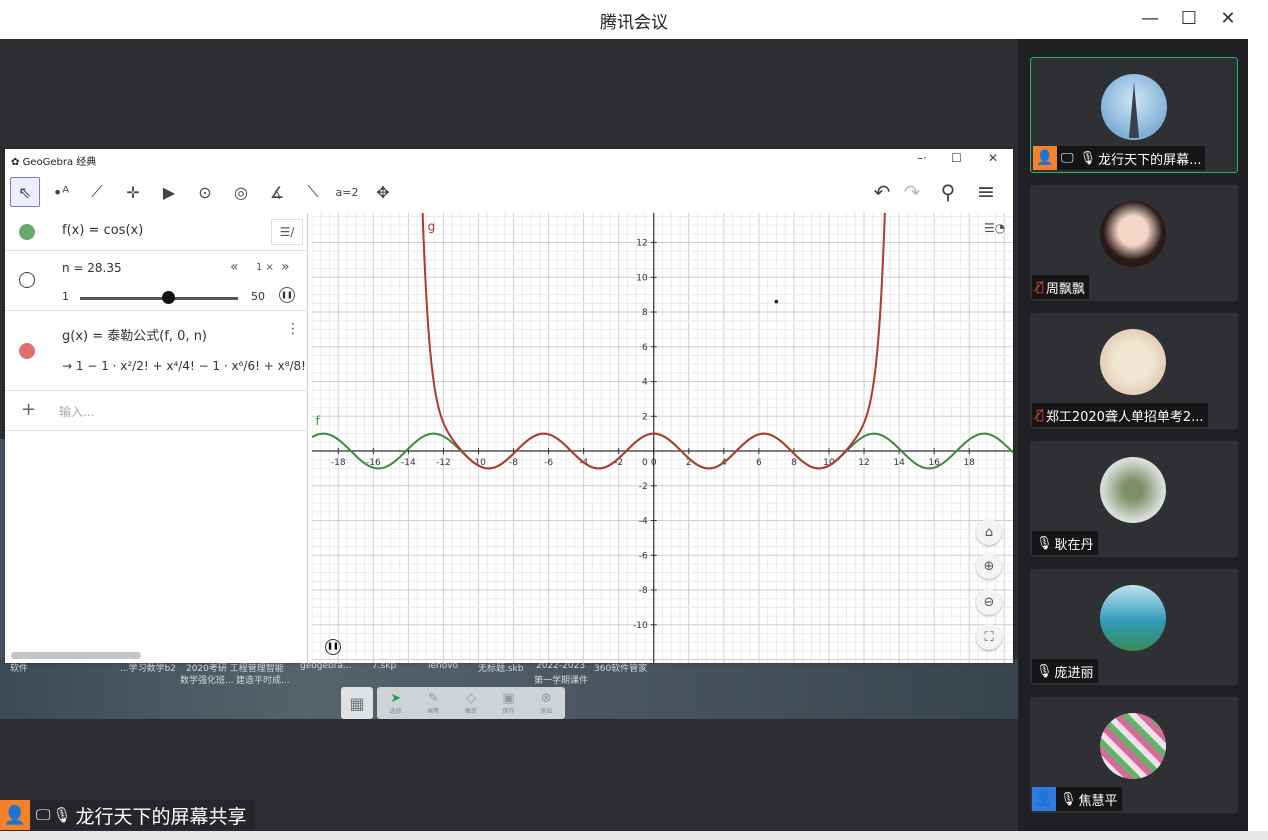 This screenshot has width=1268, height=840. Describe the element at coordinates (287, 295) in the screenshot. I see `pause-icon: ❚❚` at that location.